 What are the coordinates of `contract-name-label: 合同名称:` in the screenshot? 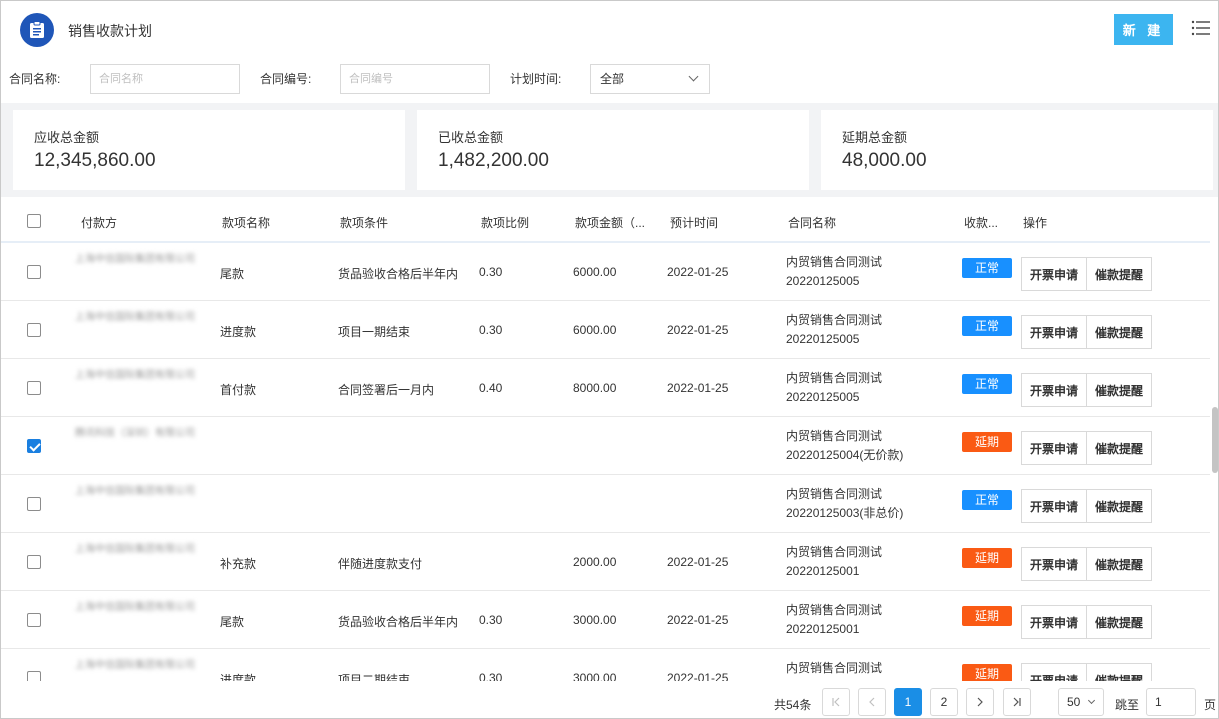 It's located at (35, 79).